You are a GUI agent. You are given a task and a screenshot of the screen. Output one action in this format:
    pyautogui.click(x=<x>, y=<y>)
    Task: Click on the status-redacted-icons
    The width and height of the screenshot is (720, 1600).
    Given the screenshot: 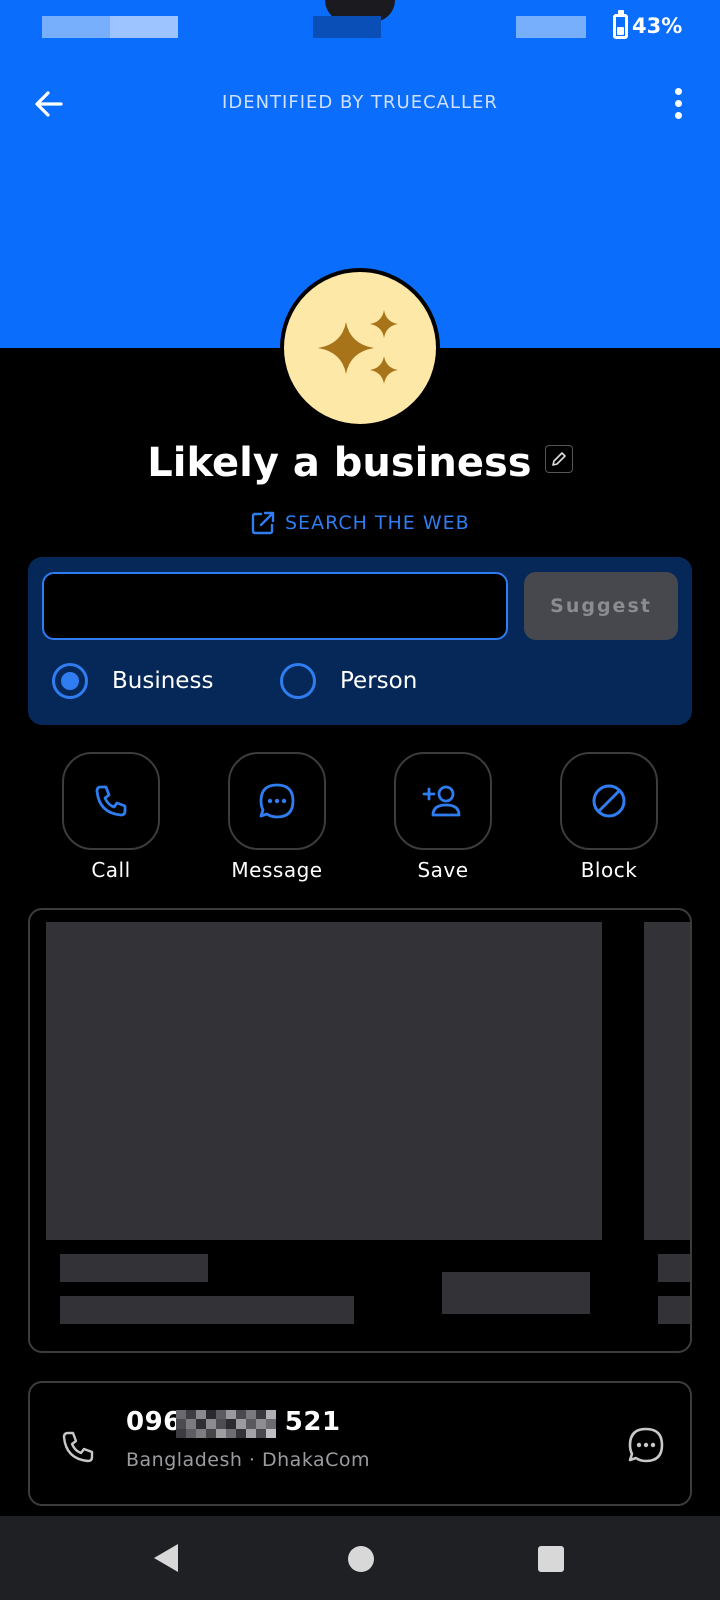 What is the action you would take?
    pyautogui.click(x=144, y=27)
    